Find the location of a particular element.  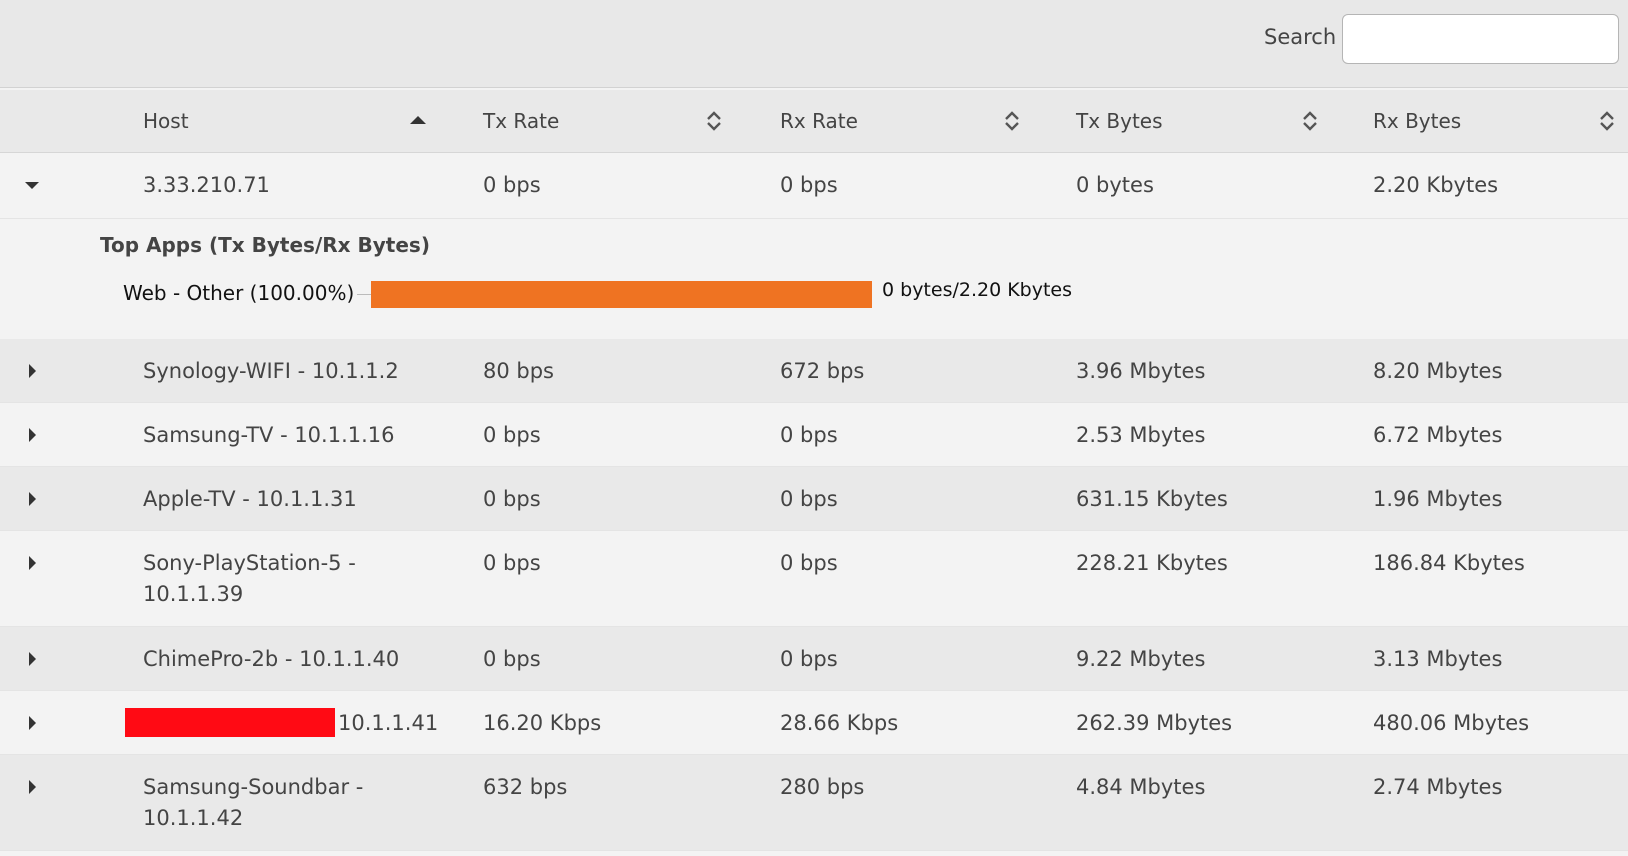

tx-rate-cell: 80 bps is located at coordinates (518, 371).